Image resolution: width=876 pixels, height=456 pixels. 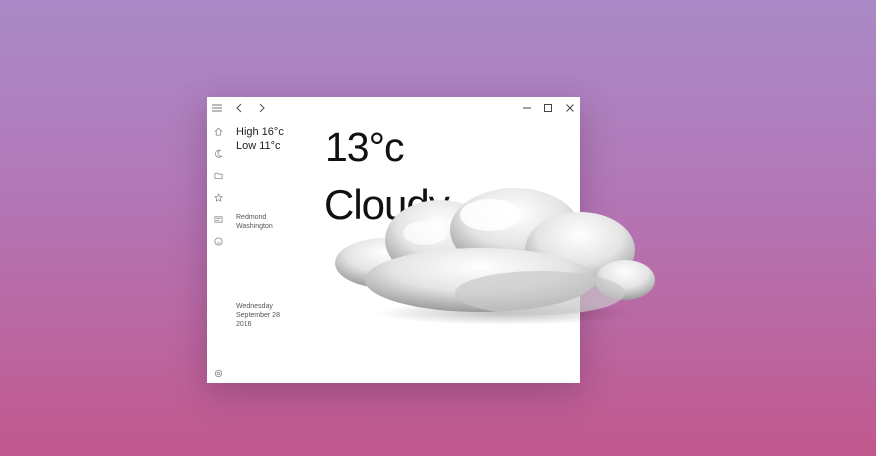 I want to click on moon-icon, so click(x=218, y=153).